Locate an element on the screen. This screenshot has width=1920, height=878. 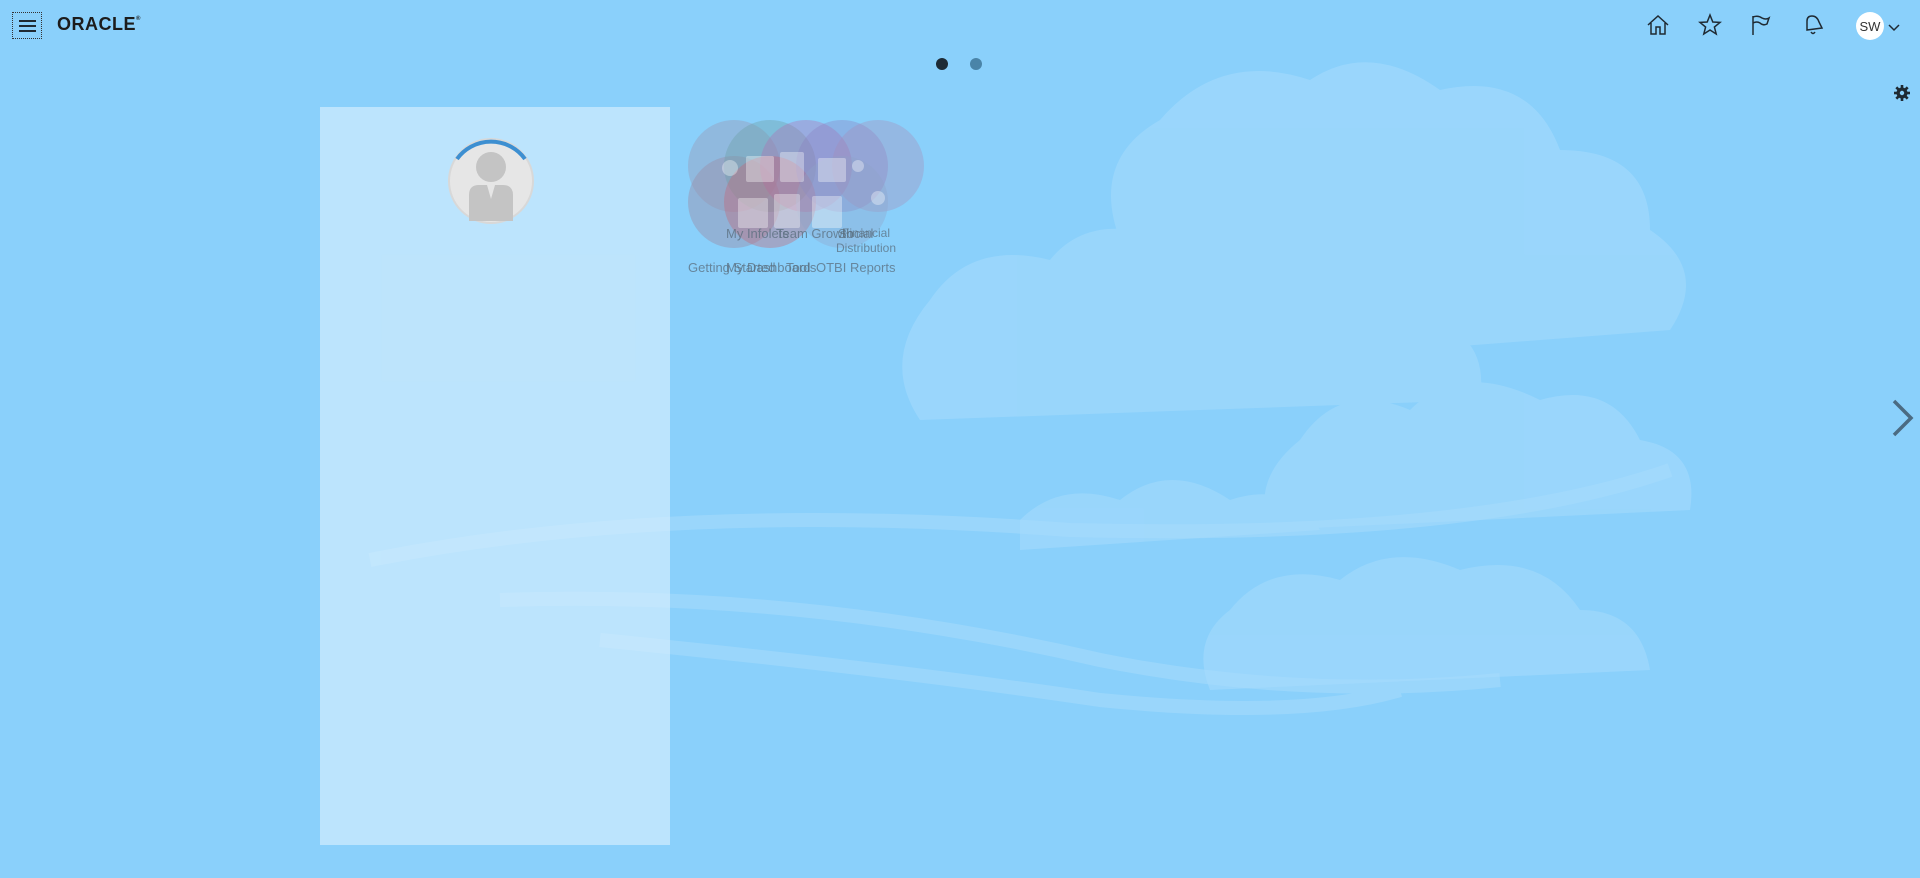
flag-icon is located at coordinates (1761, 25).